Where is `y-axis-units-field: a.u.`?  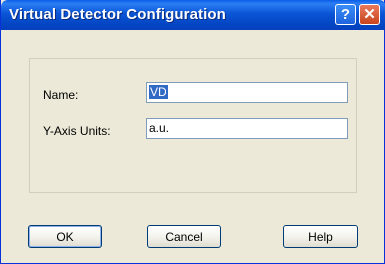 y-axis-units-field: a.u. is located at coordinates (247, 128).